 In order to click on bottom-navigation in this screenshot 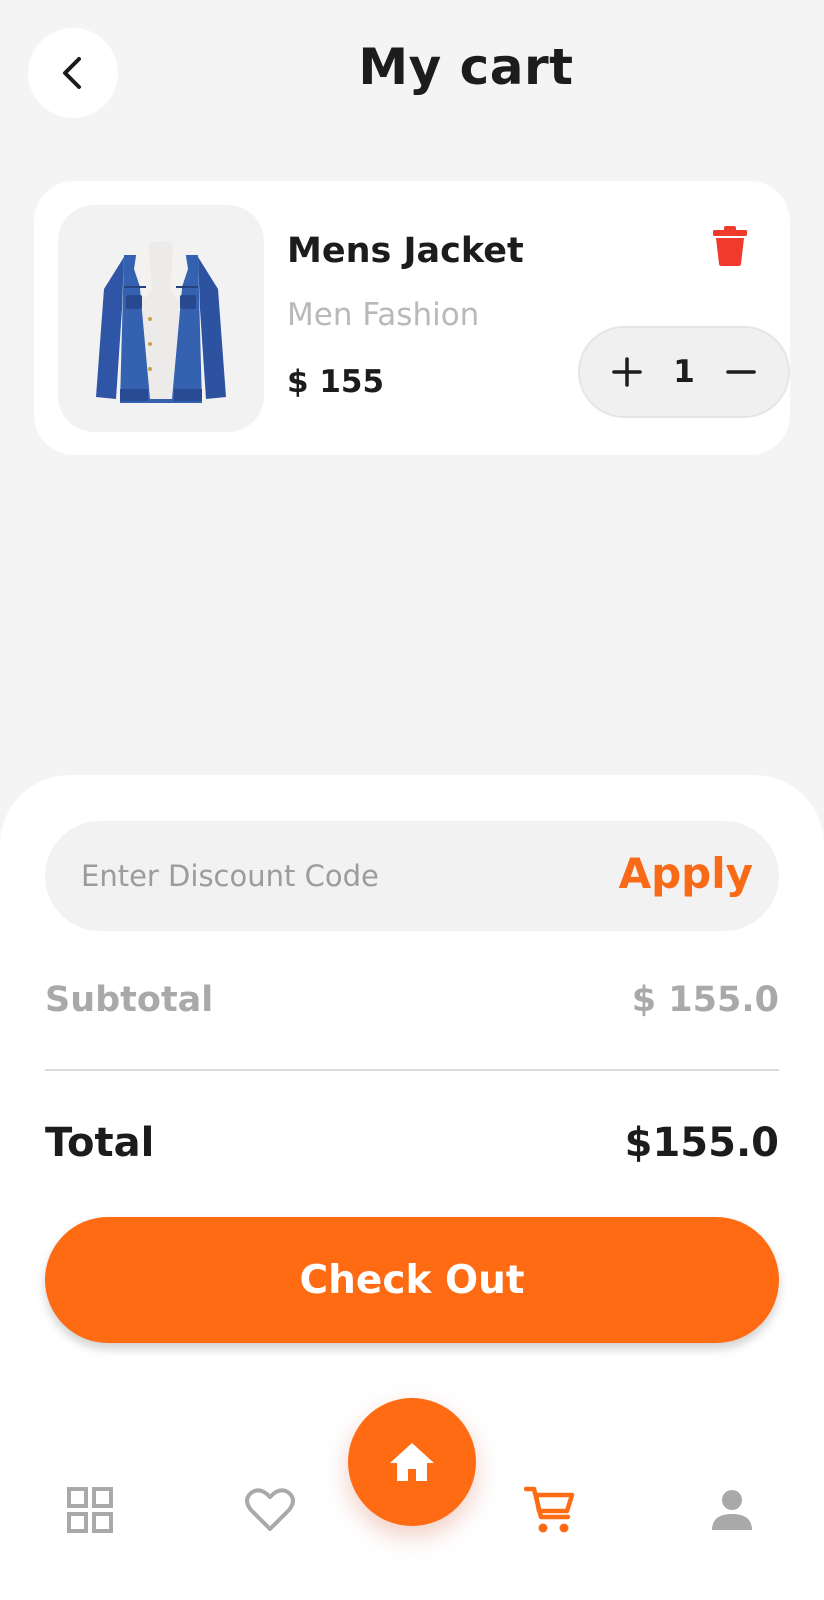, I will do `click(412, 1490)`.